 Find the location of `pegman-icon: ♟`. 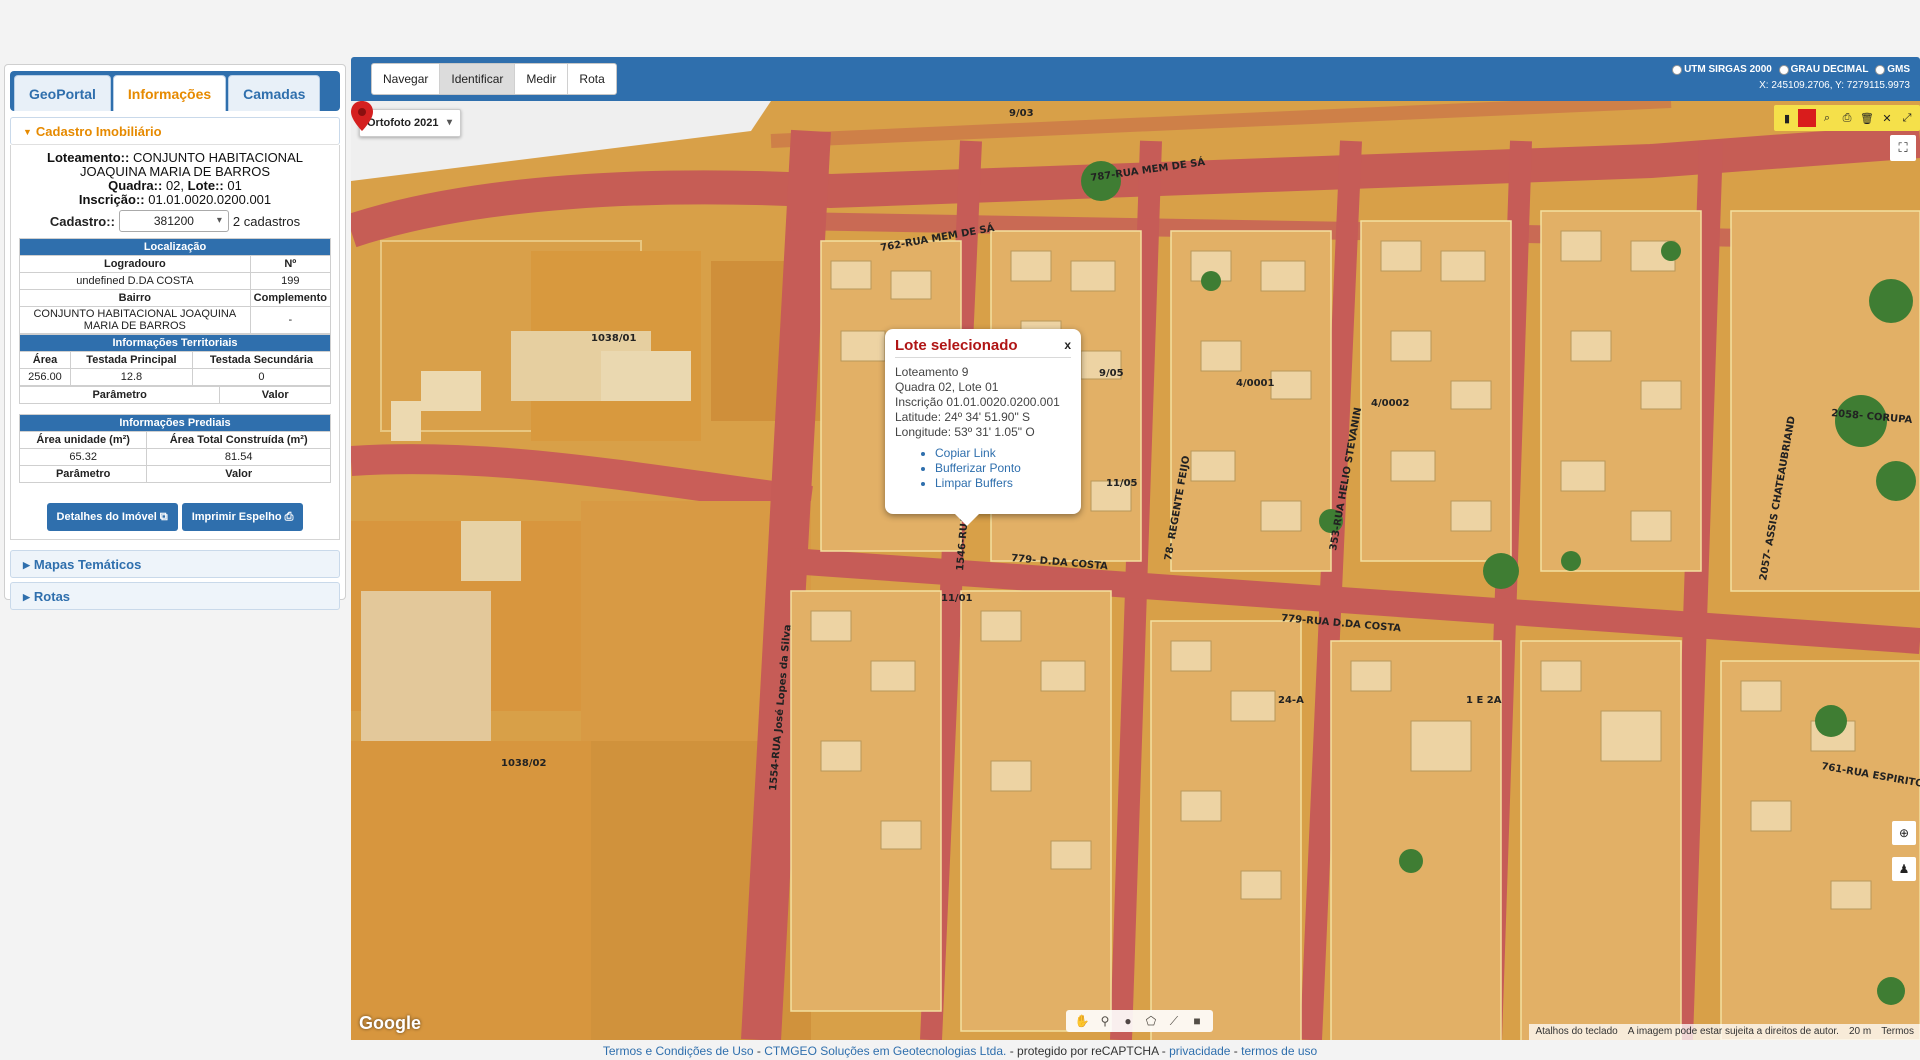

pegman-icon: ♟ is located at coordinates (1904, 869).